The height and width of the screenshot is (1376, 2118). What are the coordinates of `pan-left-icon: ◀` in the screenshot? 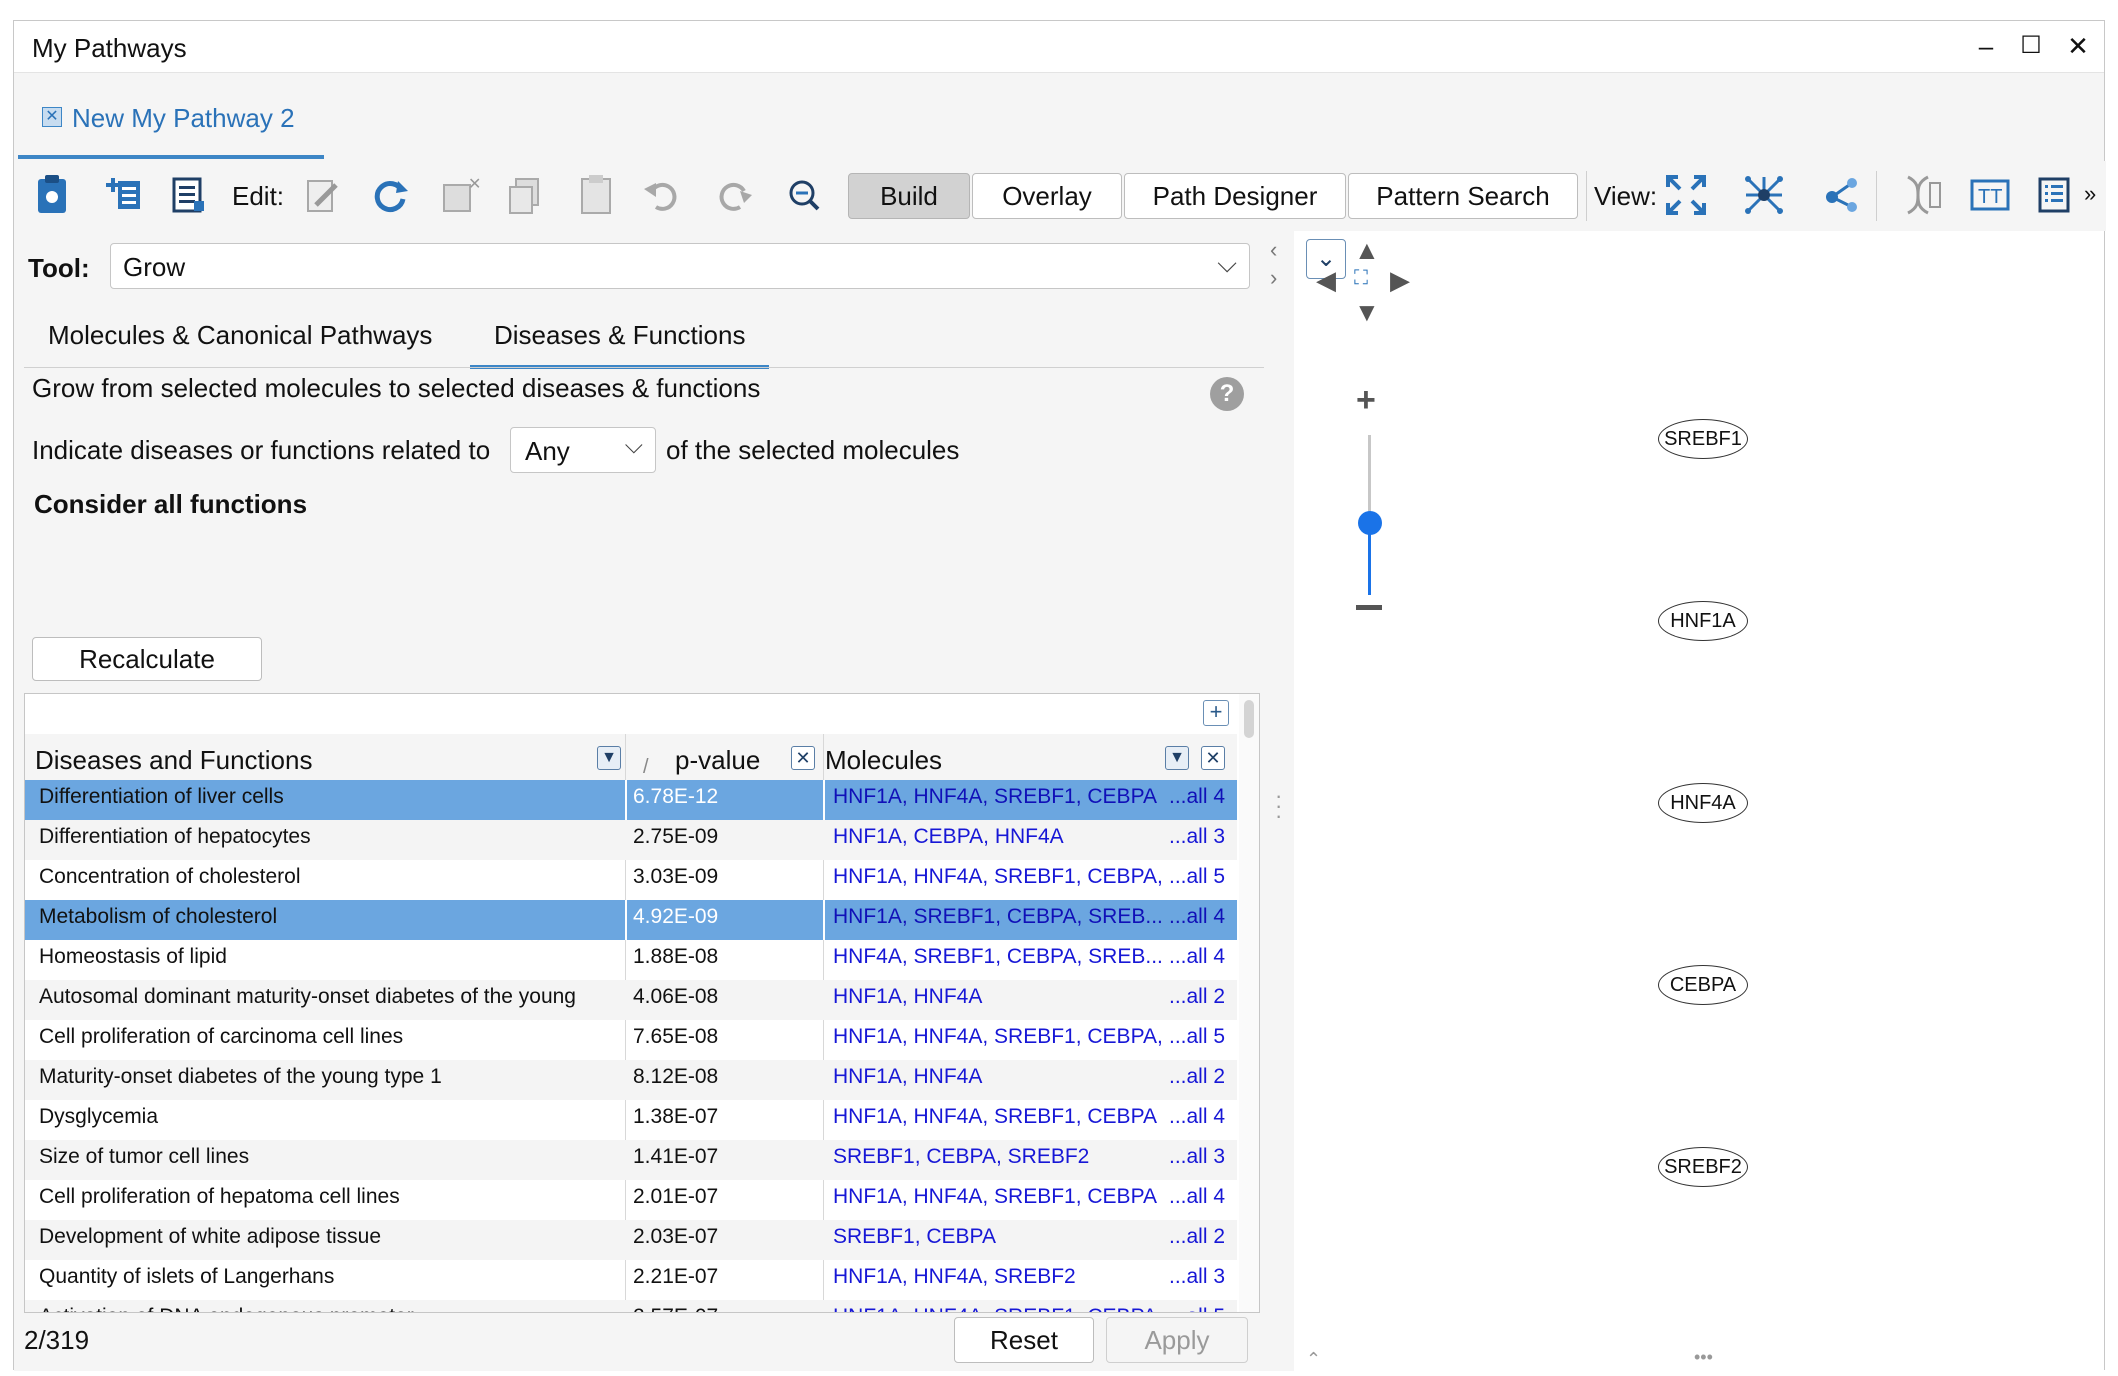 It's located at (1326, 280).